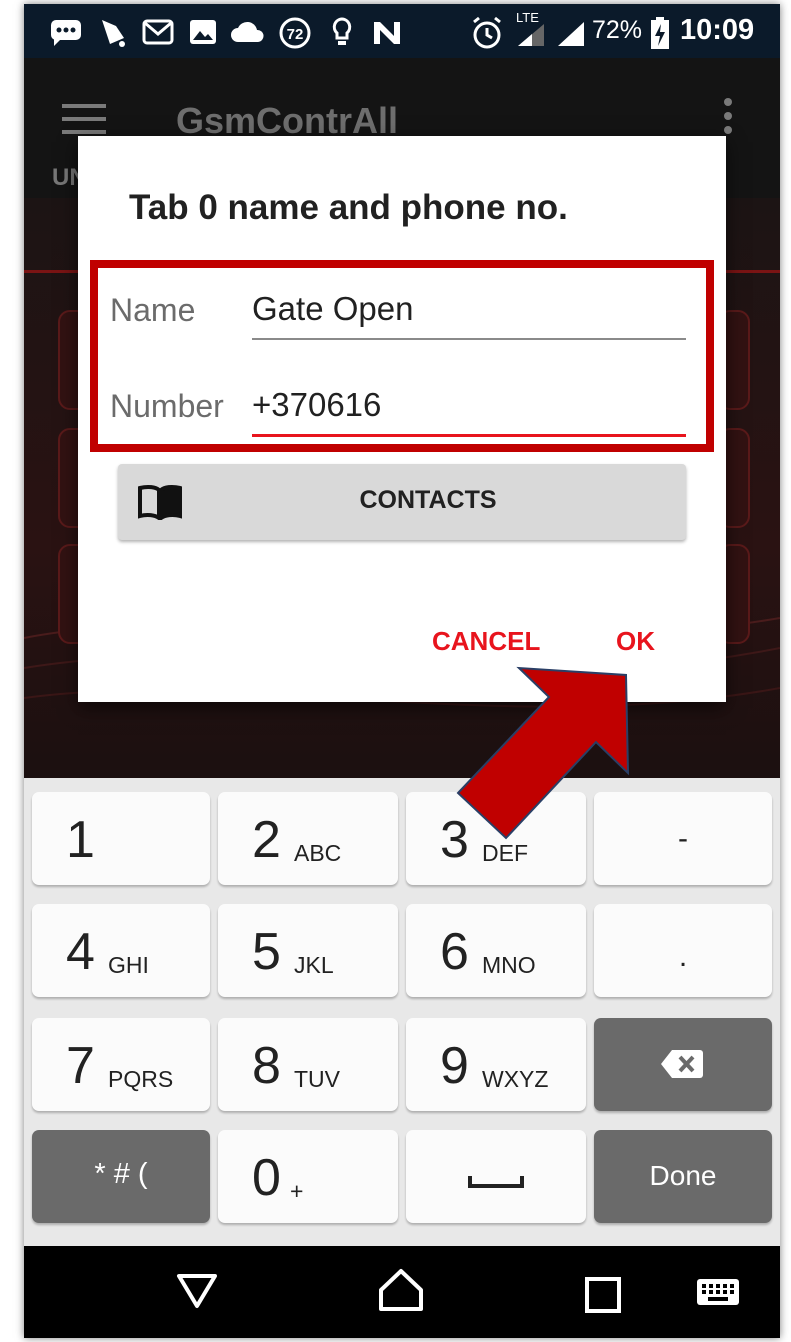 This screenshot has height=1342, width=791. I want to click on key-main: 2, so click(266, 840).